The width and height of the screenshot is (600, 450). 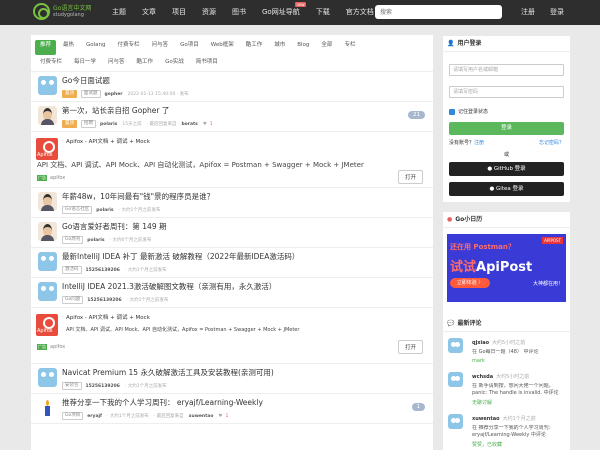 What do you see at coordinates (468, 111) in the screenshot?
I see `remember-me: 记住登录状态` at bounding box center [468, 111].